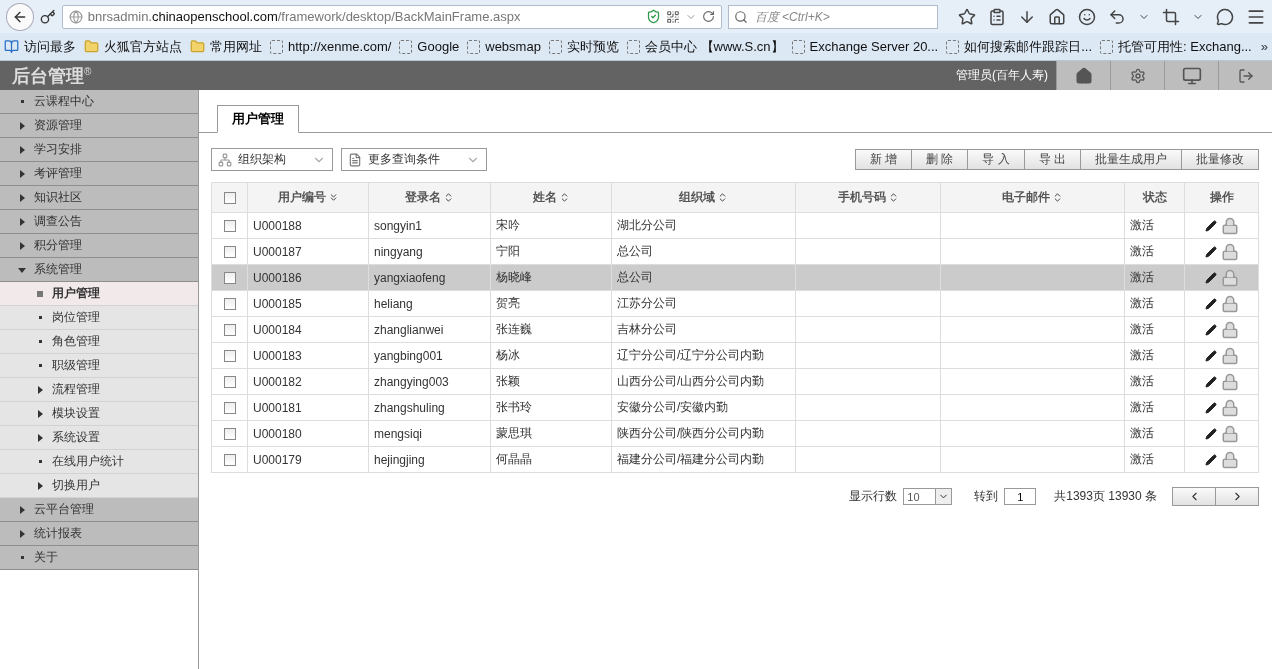  I want to click on bookmark: 会员中心 【www.S.cn】, so click(705, 46).